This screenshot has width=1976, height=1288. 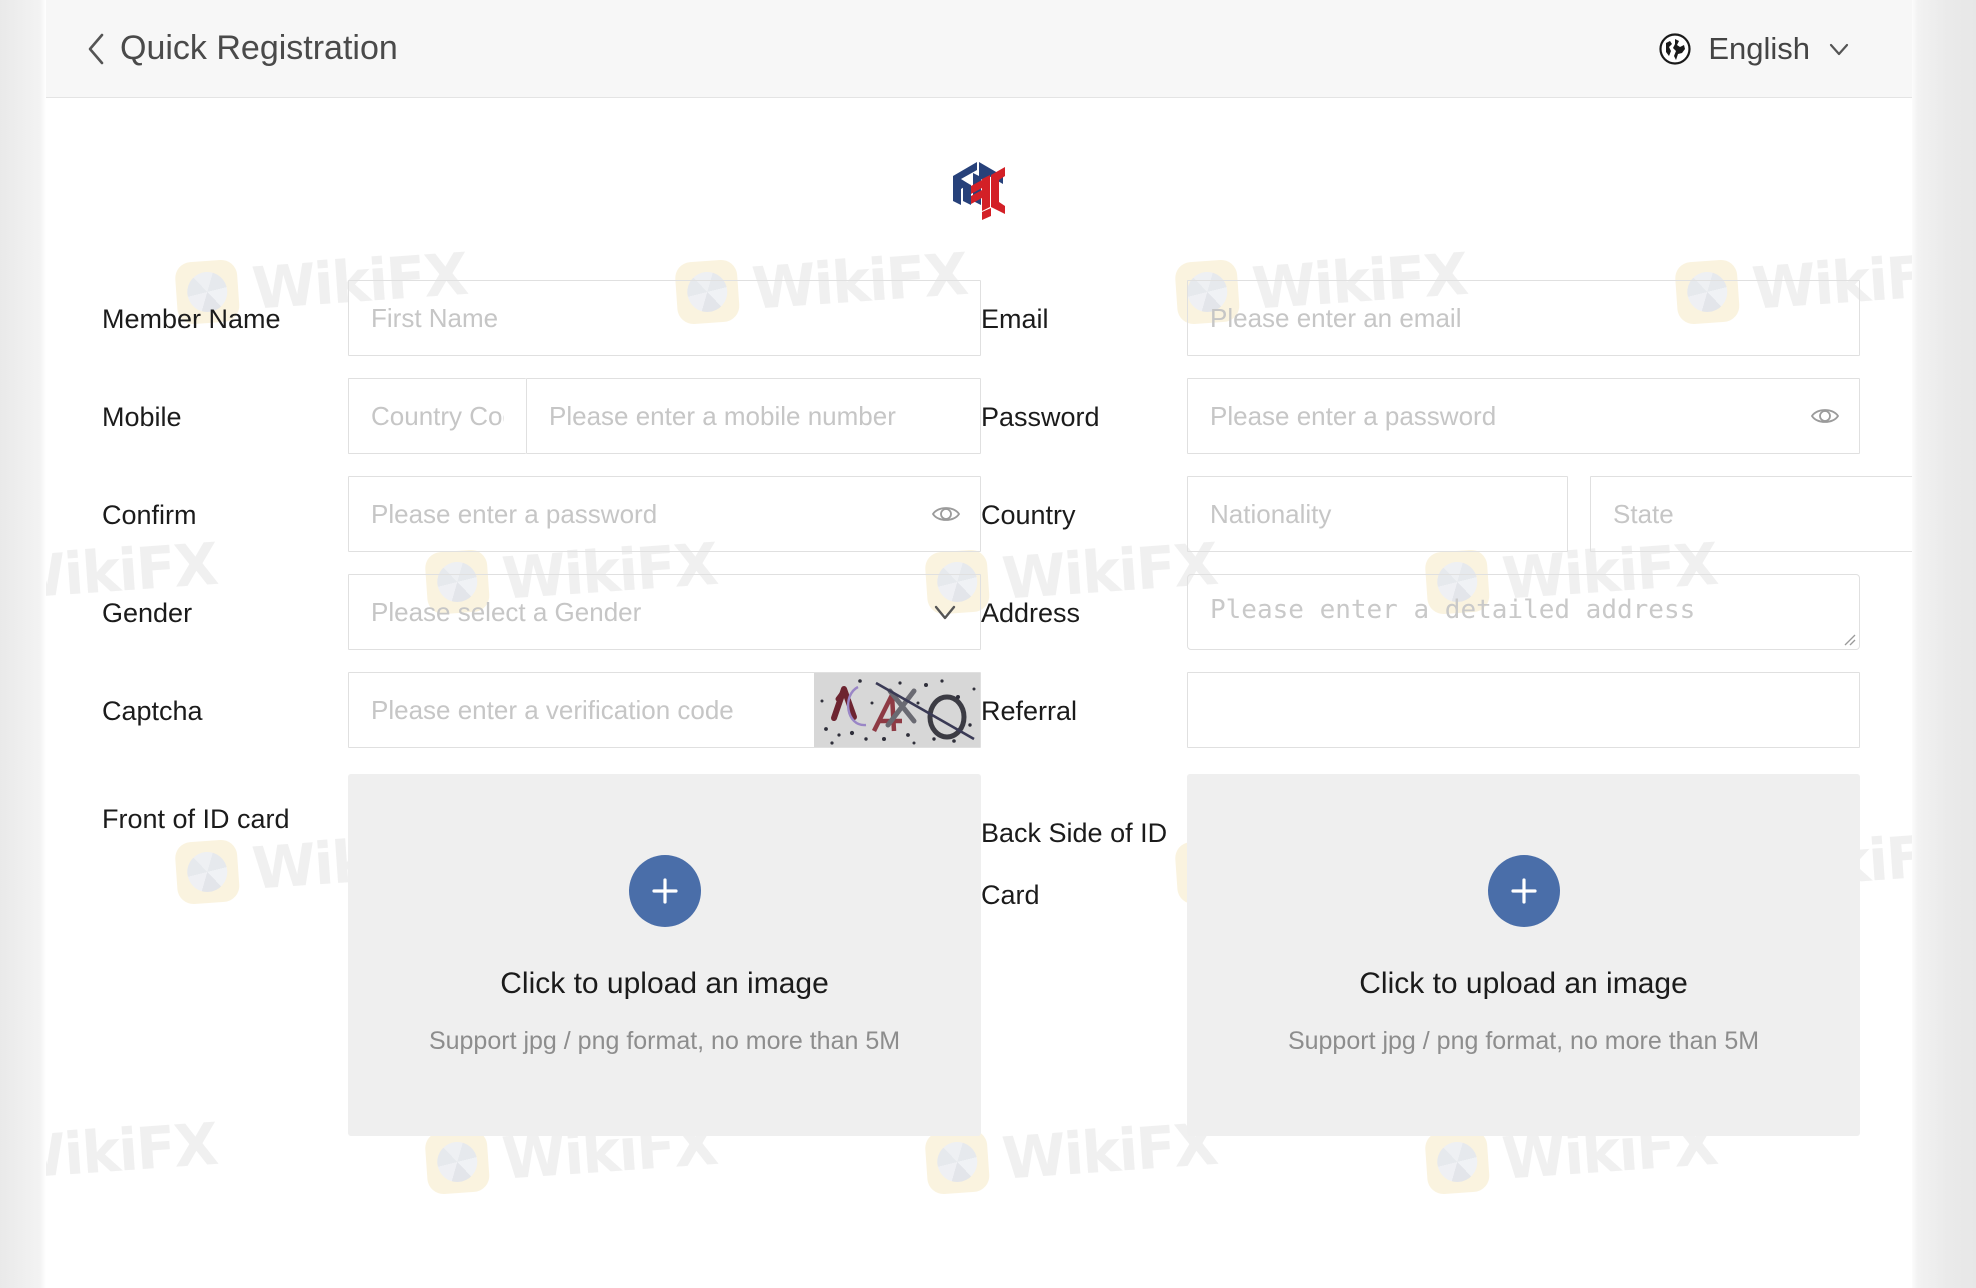 I want to click on cube-logo-icon, so click(x=979, y=191).